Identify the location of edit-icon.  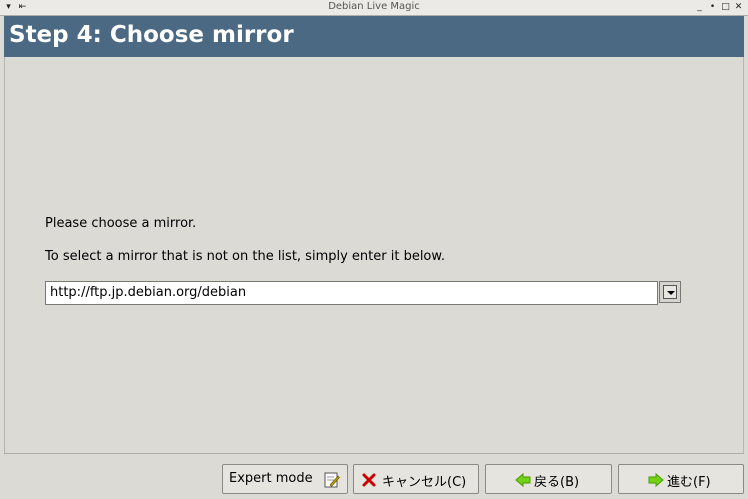
(332, 480).